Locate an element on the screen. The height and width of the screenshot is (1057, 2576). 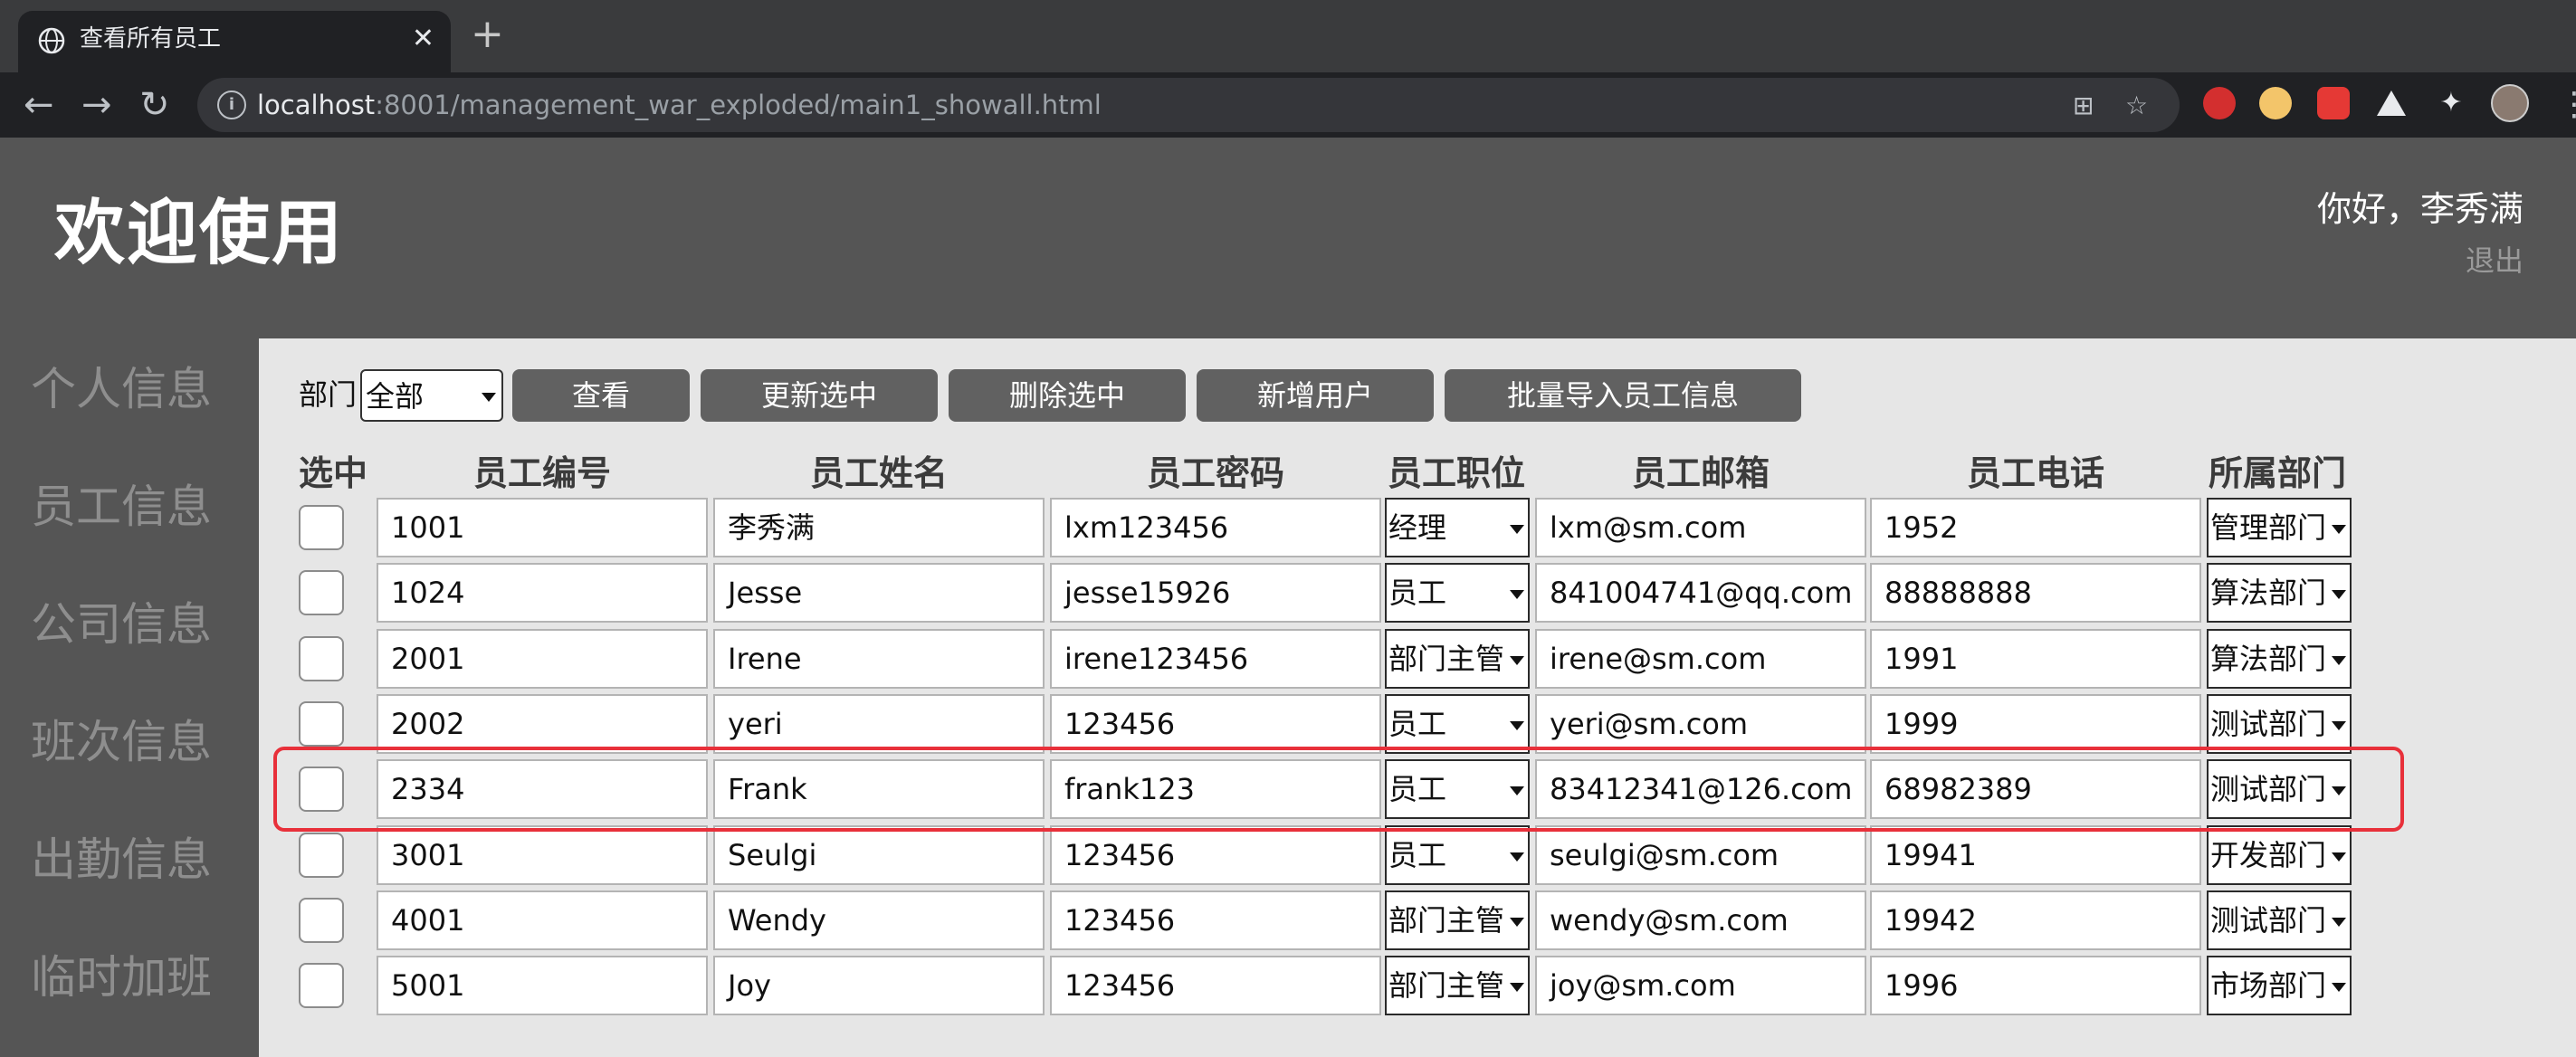
cell-email: joy@sm.com is located at coordinates (1700, 985).